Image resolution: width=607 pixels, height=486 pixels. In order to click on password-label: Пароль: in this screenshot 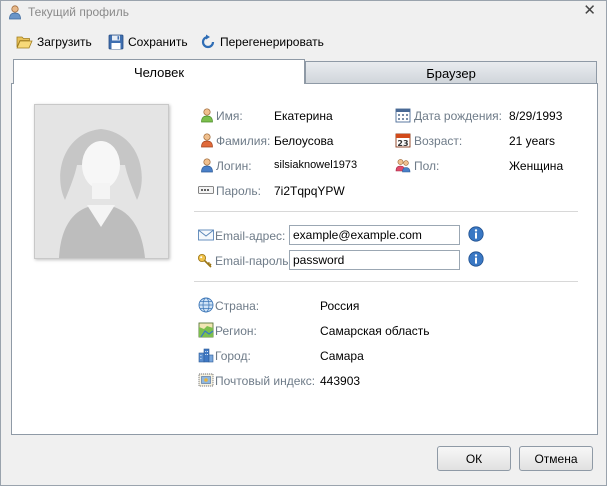, I will do `click(238, 191)`.